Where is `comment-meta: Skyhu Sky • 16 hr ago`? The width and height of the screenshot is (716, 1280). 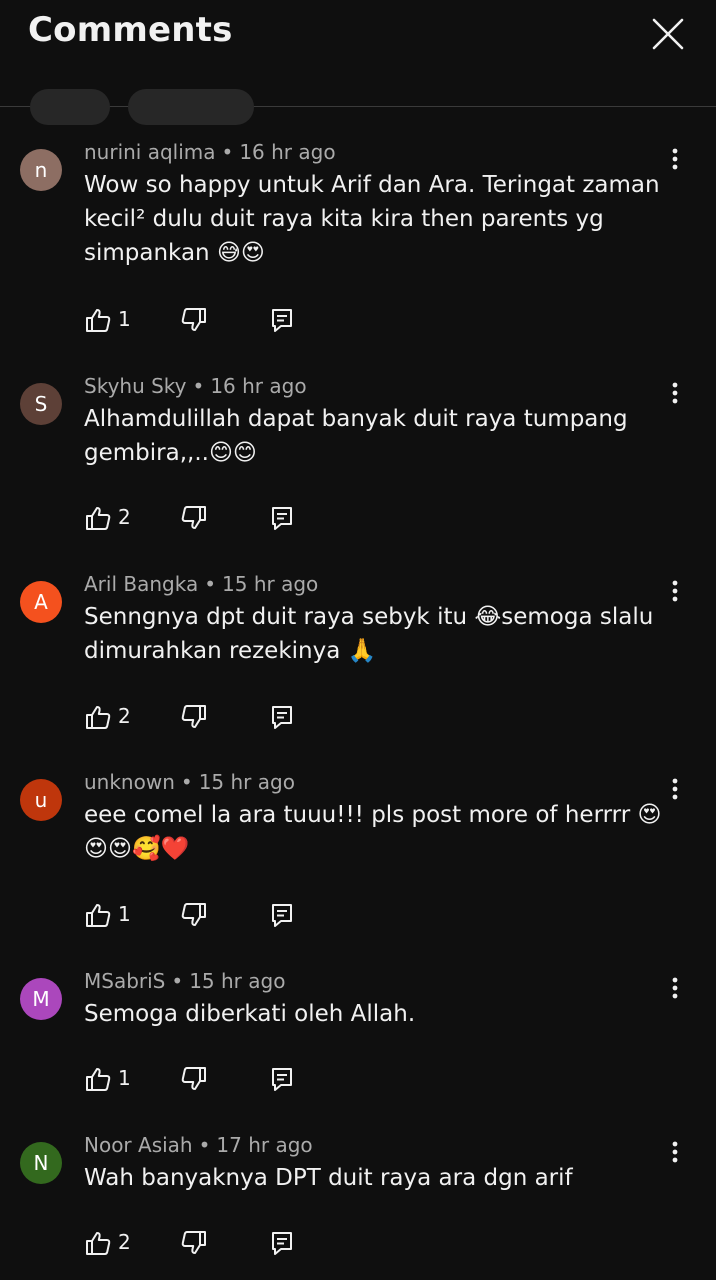
comment-meta: Skyhu Sky • 16 hr ago is located at coordinates (195, 386).